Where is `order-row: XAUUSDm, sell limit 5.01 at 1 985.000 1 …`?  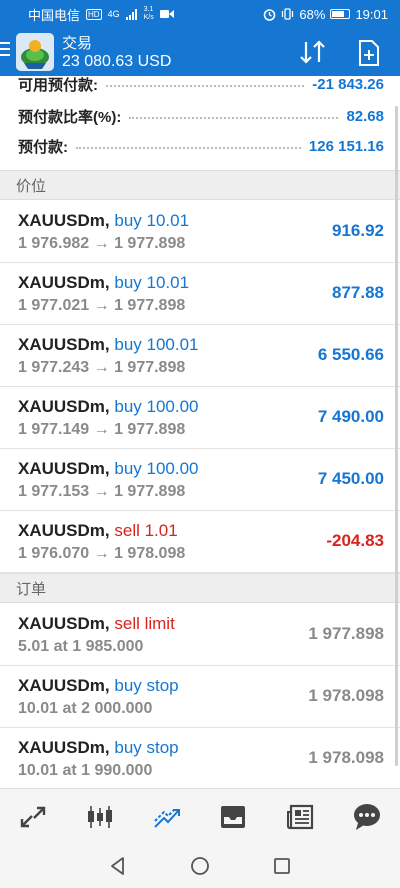
order-row: XAUUSDm, sell limit 5.01 at 1 985.000 1 … is located at coordinates (200, 635).